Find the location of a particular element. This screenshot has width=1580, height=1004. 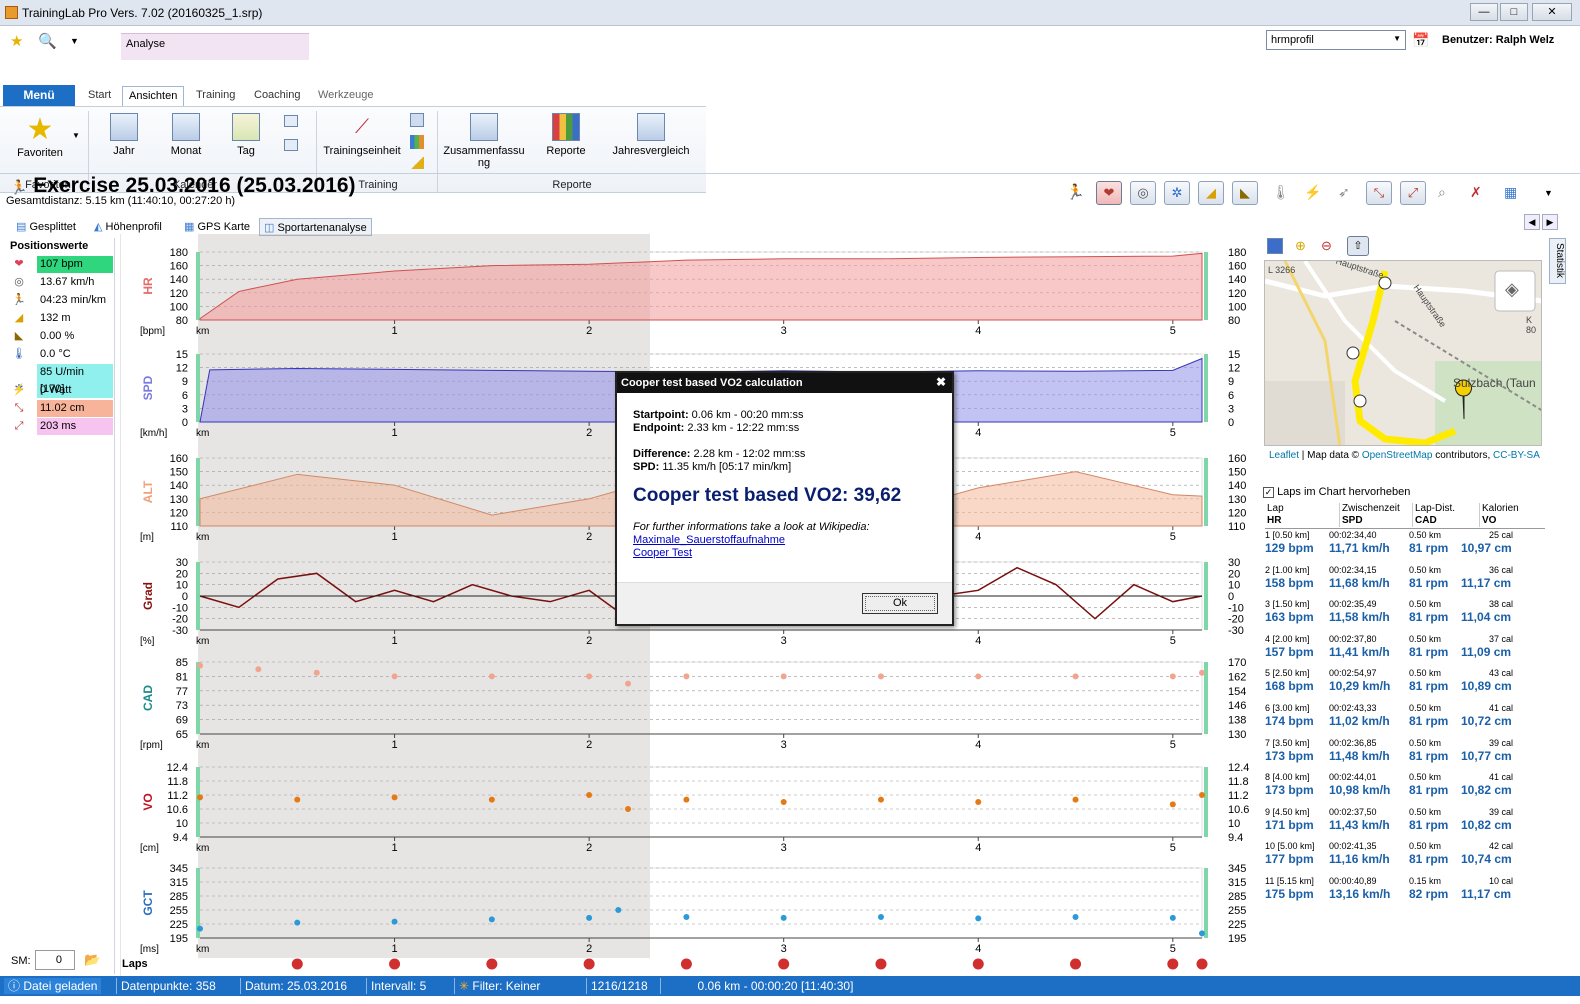

jahresvergleich-button: Jahresvergleich is located at coordinates (651, 135).